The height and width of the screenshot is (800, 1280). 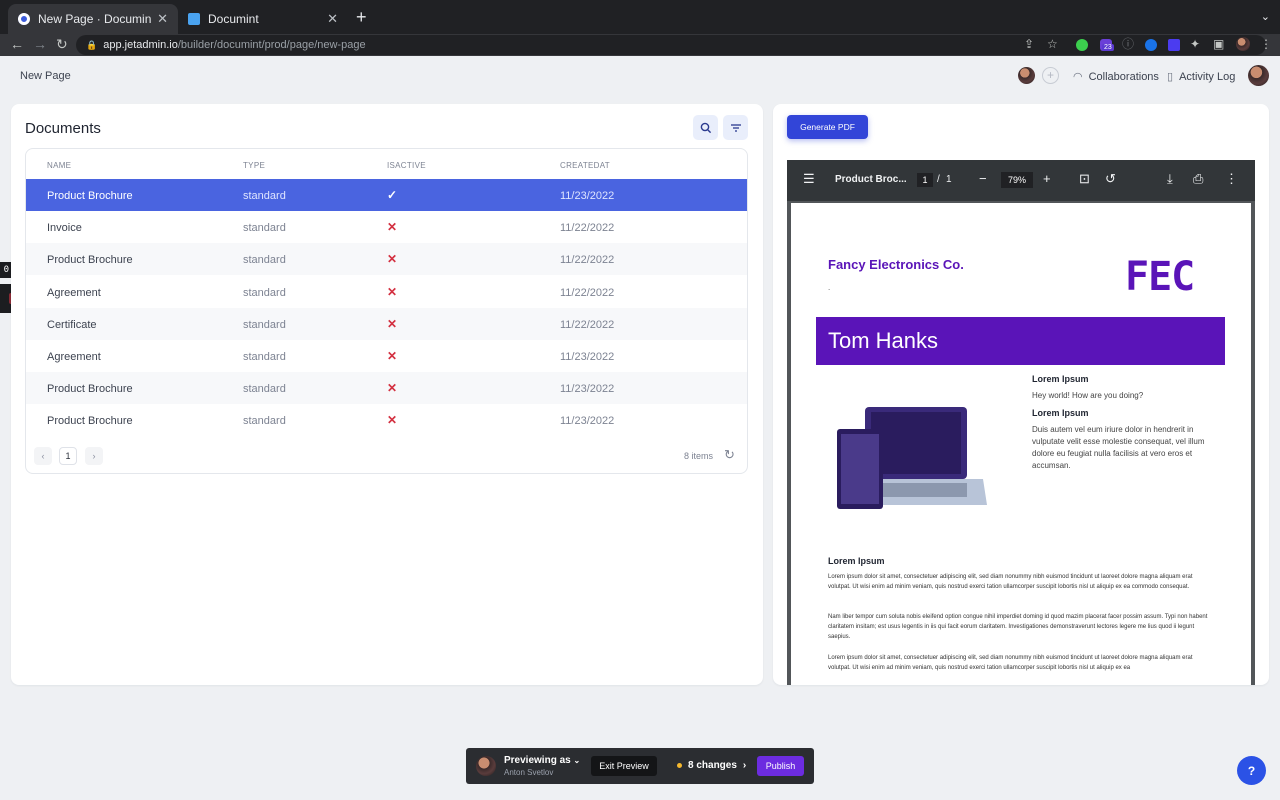 What do you see at coordinates (529, 772) in the screenshot?
I see `preview-user-name: Anton Svetlov` at bounding box center [529, 772].